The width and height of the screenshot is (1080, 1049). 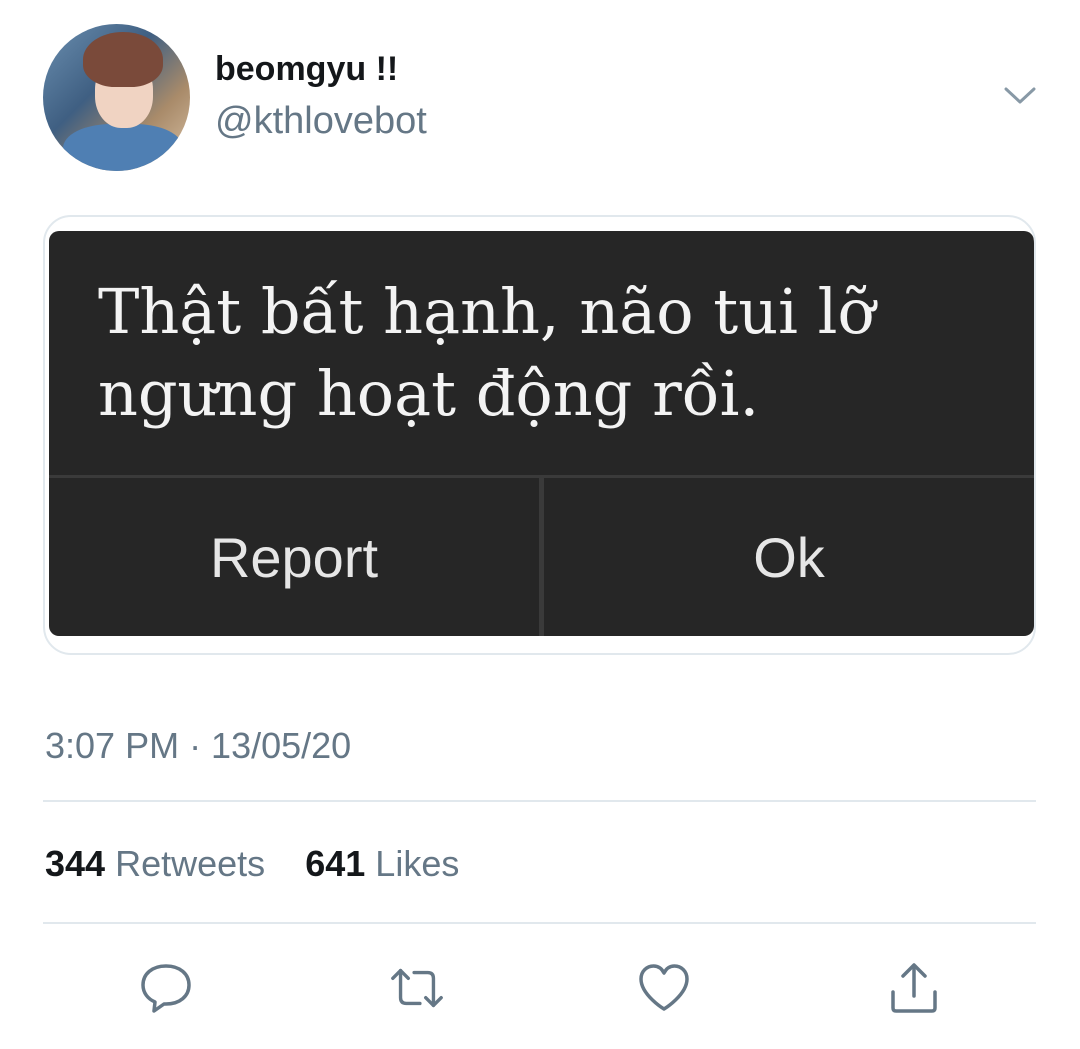 I want to click on retweet-icon, so click(x=417, y=988).